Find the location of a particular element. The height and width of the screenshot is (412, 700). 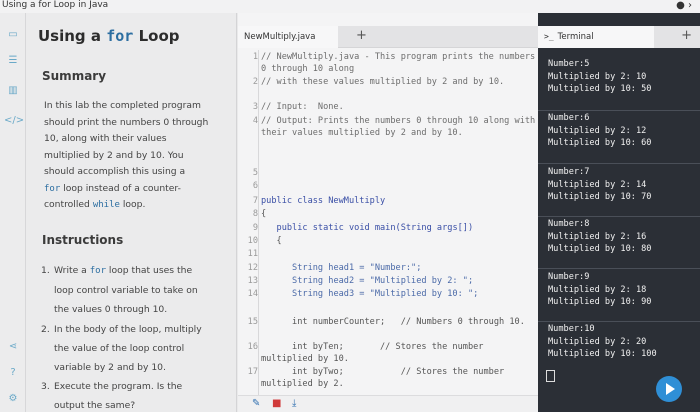

terminal-cursor is located at coordinates (550, 376).